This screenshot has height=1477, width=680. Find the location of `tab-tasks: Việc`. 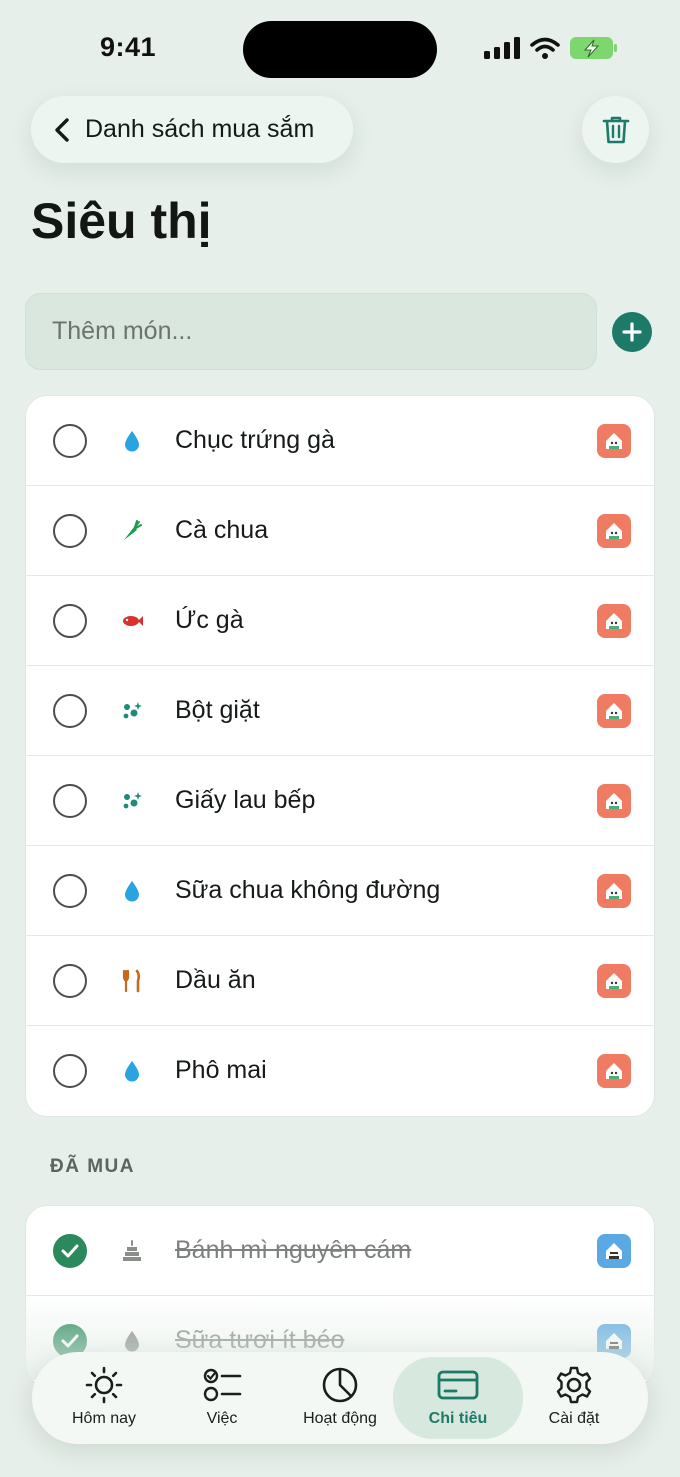

tab-tasks: Việc is located at coordinates (222, 1398).